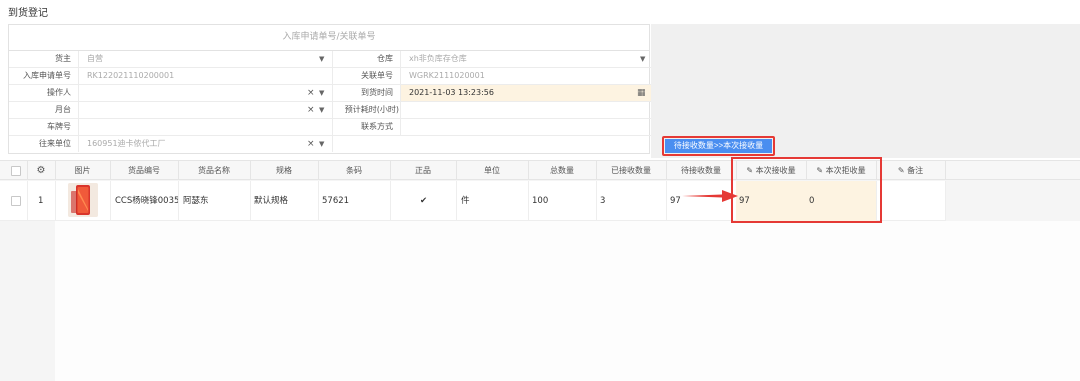  I want to click on row-pending: 97, so click(675, 201).